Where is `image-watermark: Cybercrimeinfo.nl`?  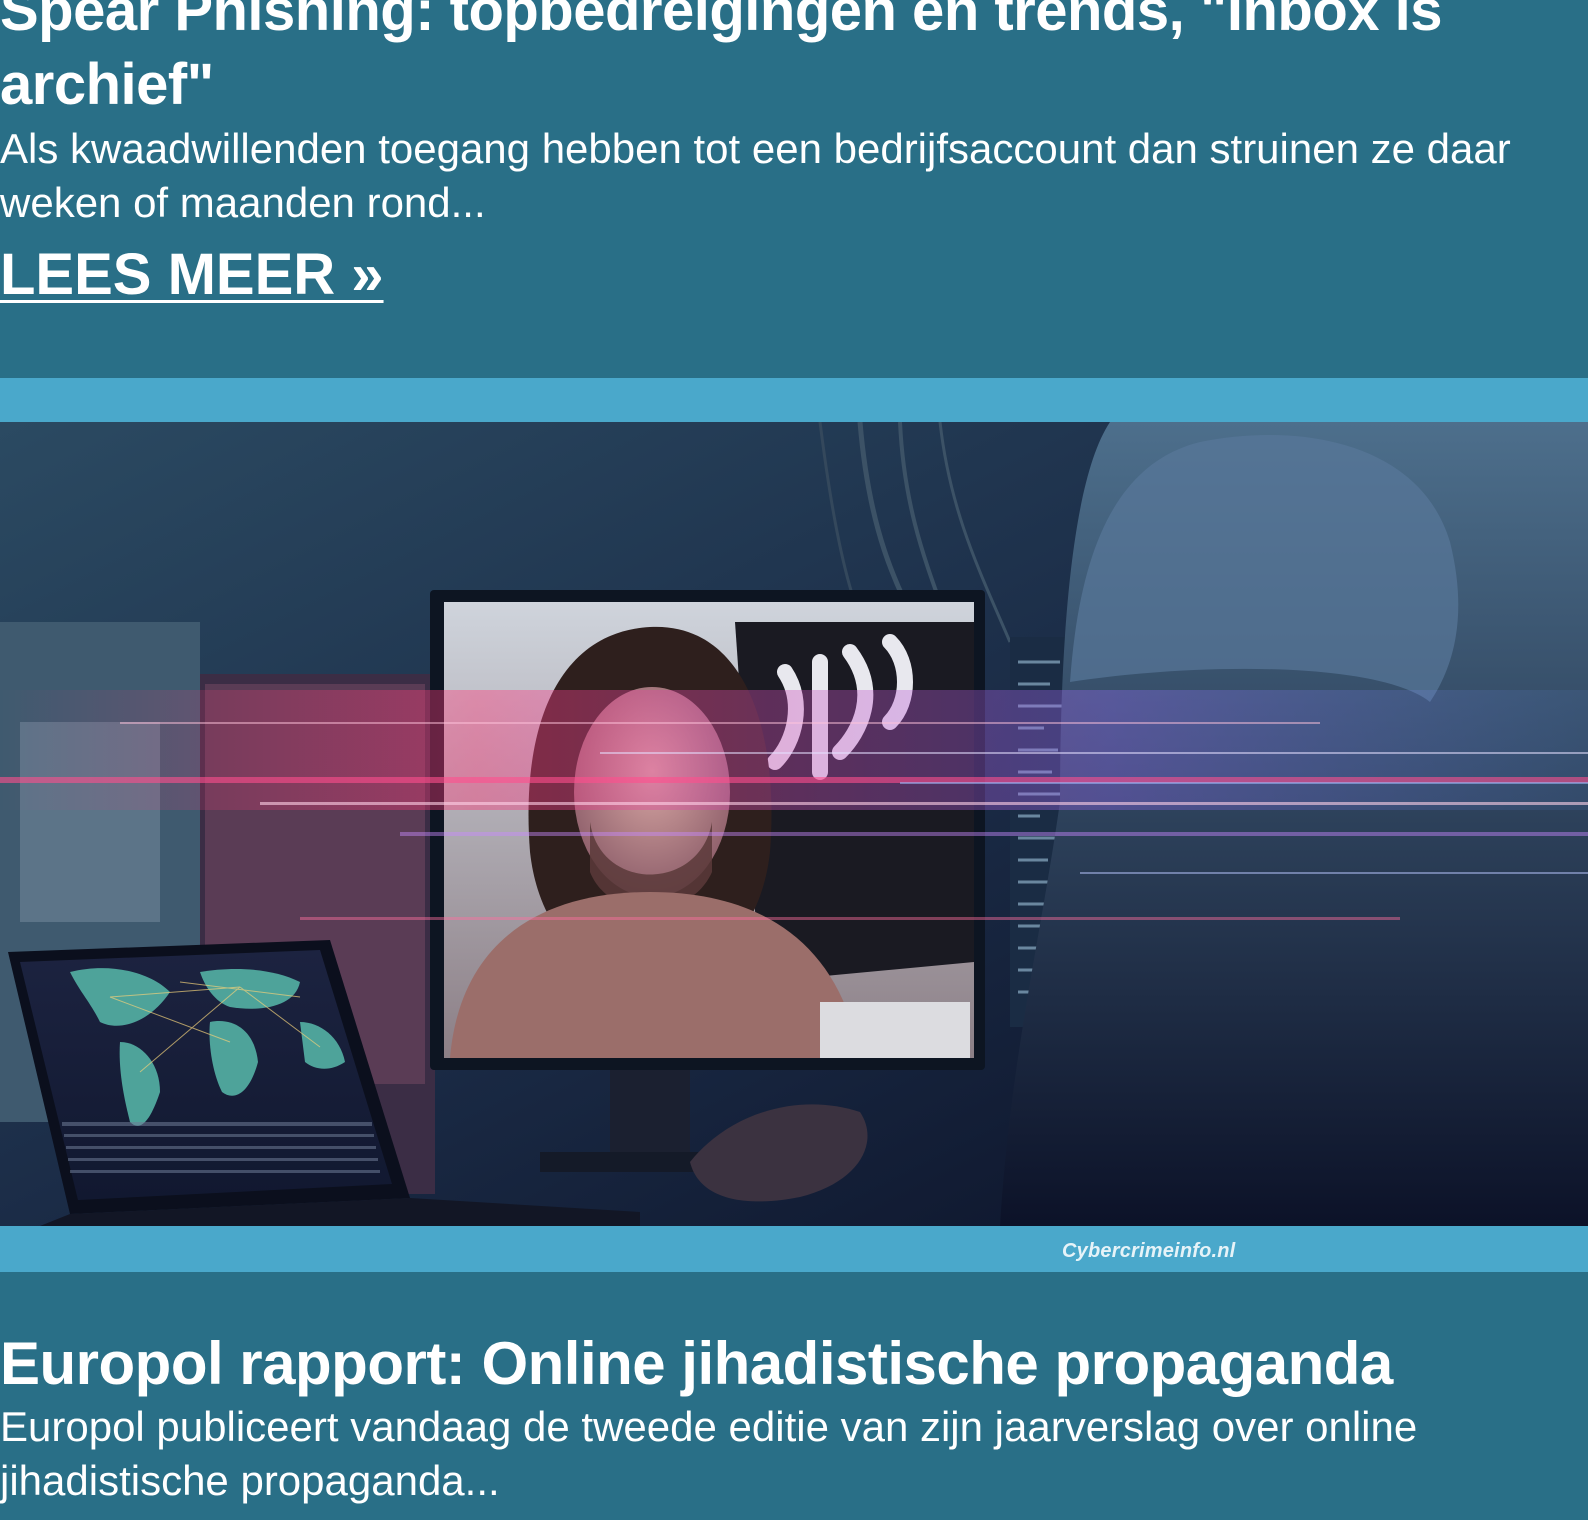
image-watermark: Cybercrimeinfo.nl is located at coordinates (1149, 1251).